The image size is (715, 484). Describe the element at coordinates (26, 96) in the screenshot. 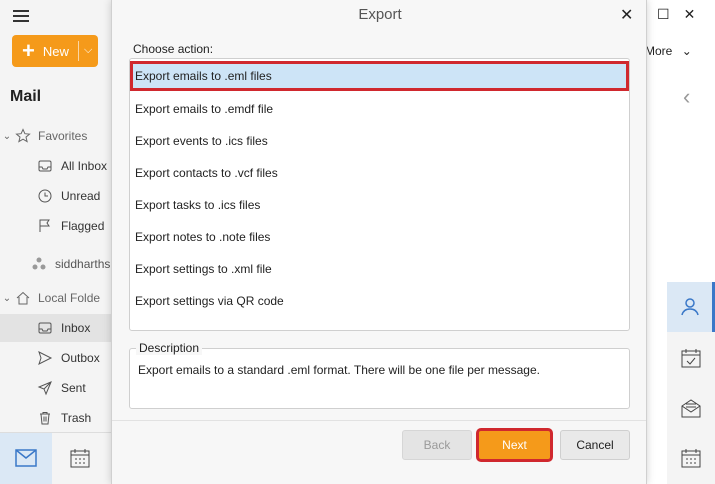

I see `mail-section-title: Mail` at that location.